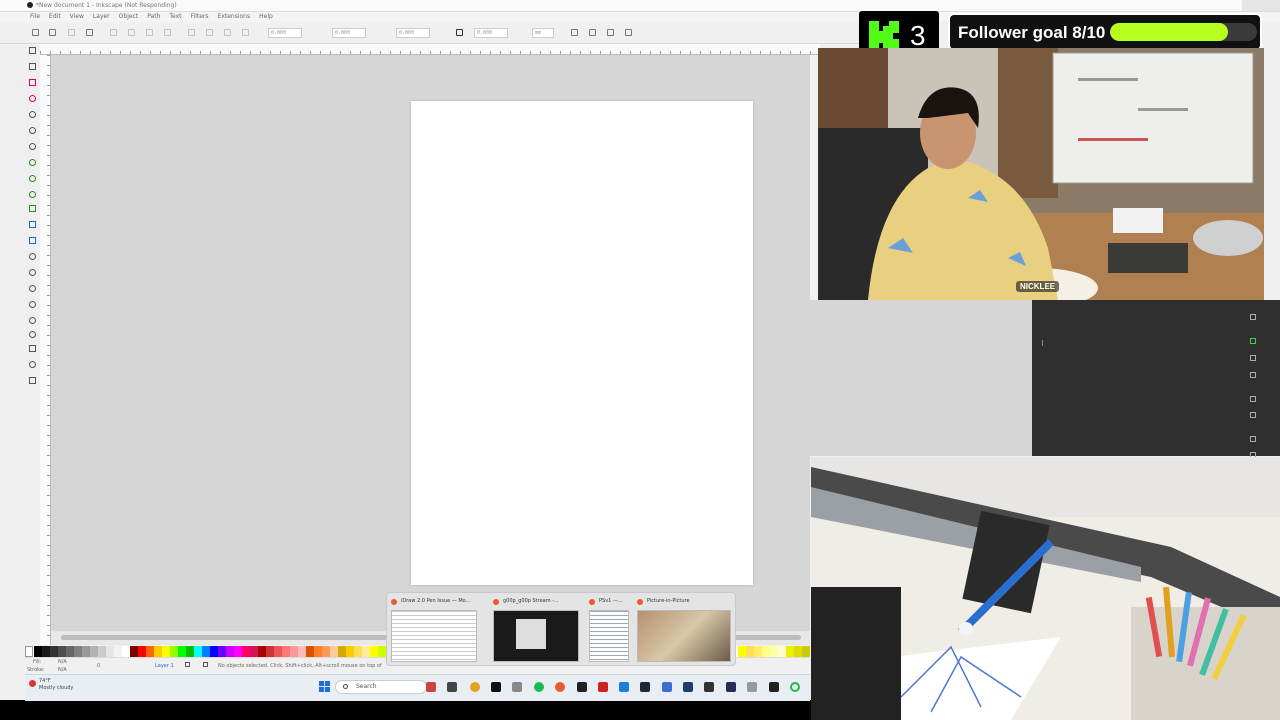 Image resolution: width=1280 pixels, height=720 pixels. What do you see at coordinates (645, 687) in the screenshot?
I see `steam-icon` at bounding box center [645, 687].